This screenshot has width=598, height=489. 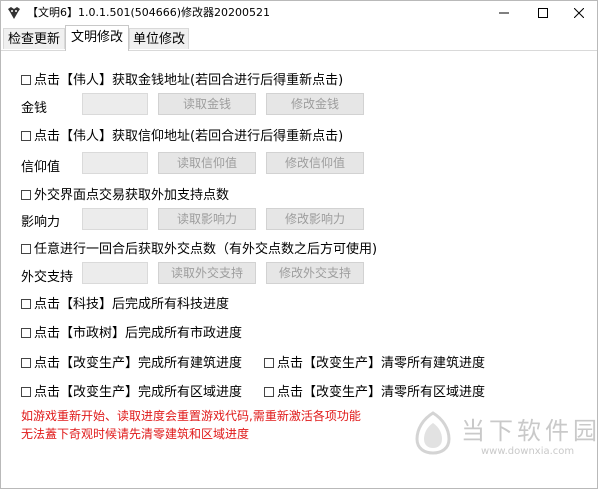 I want to click on watermark-logo-icon, so click(x=433, y=433).